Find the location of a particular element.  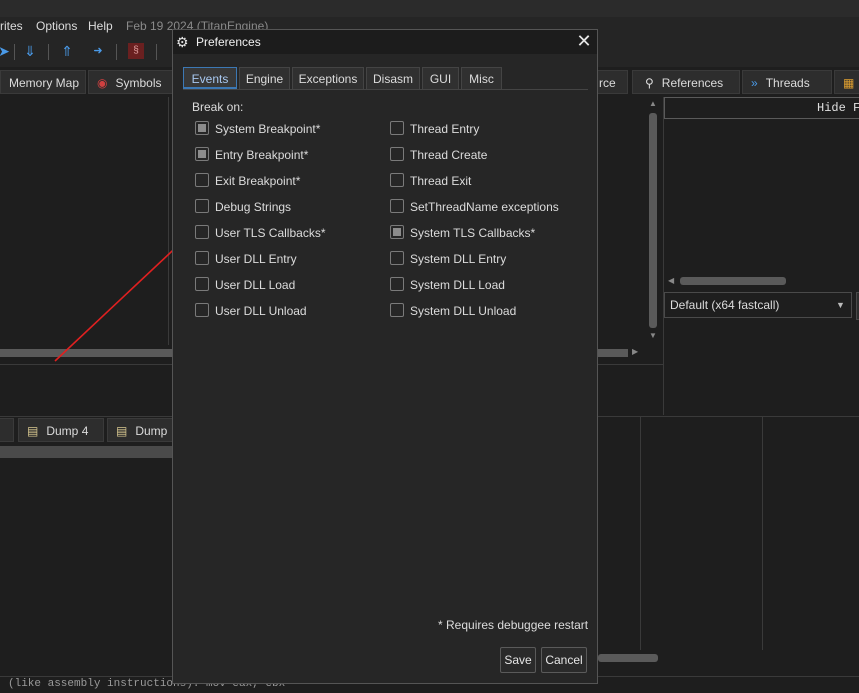

tab-label: Symbols is located at coordinates (138, 83).